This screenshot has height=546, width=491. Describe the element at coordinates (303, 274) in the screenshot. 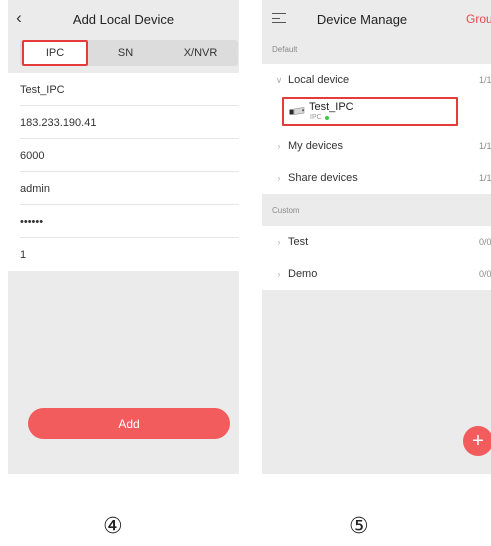

I see `group-label: Demo` at that location.